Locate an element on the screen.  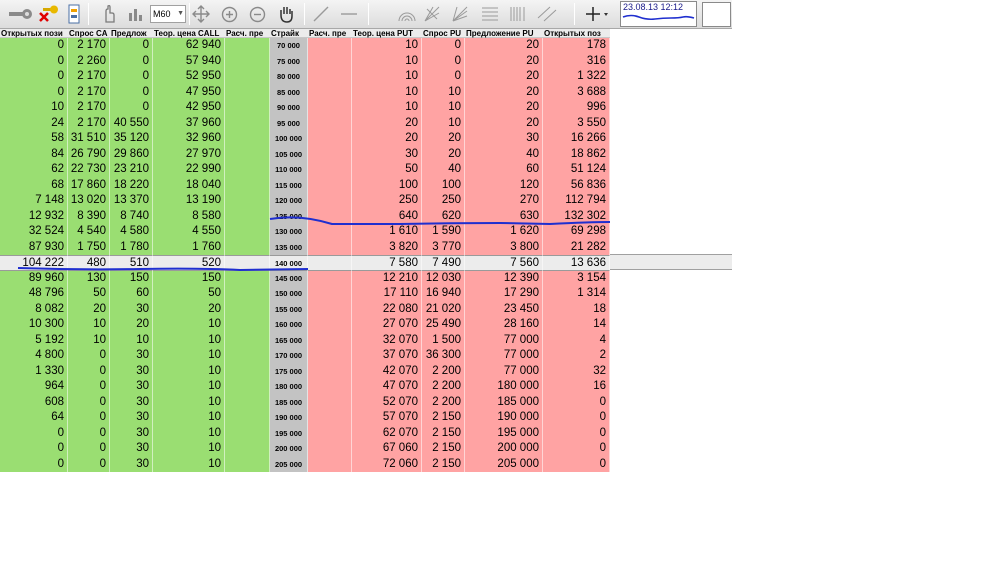
table-row: 4 800 0 30 10 170 000 37 070 36 300 77 000 2 is located at coordinates (305, 356).